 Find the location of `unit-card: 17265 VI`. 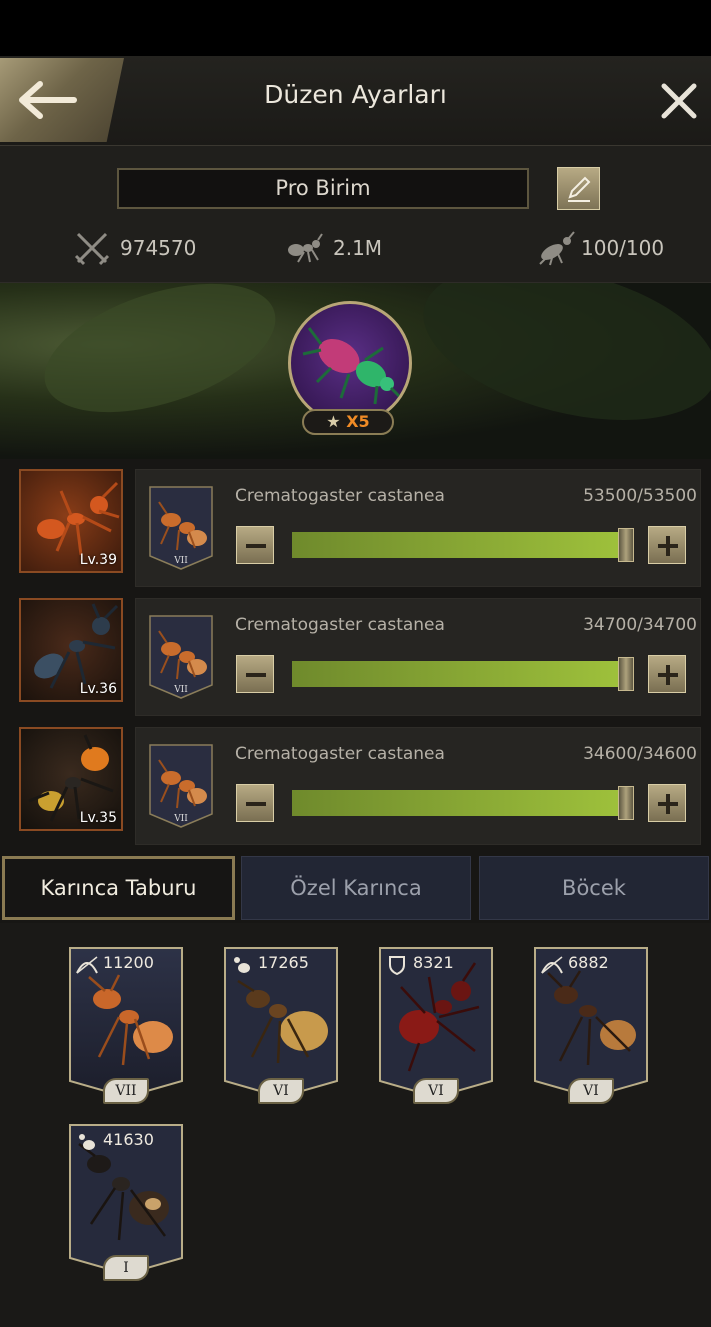

unit-card: 17265 VI is located at coordinates (281, 1026).